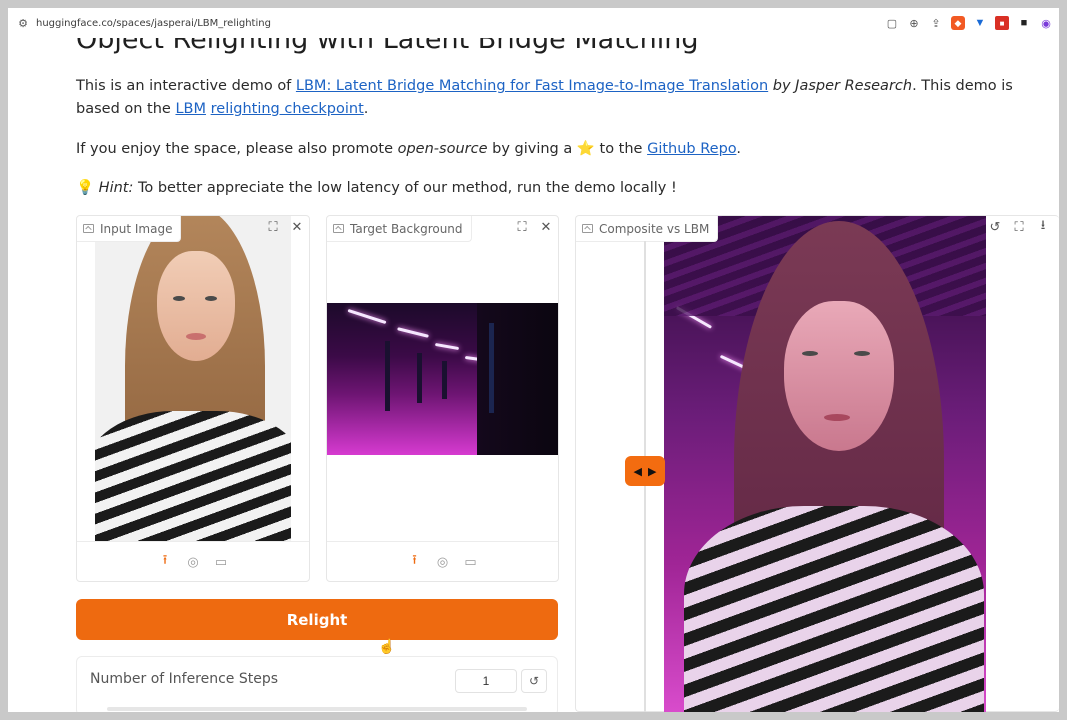  What do you see at coordinates (1024, 23) in the screenshot?
I see `extension-puzzle-icon: ■` at bounding box center [1024, 23].